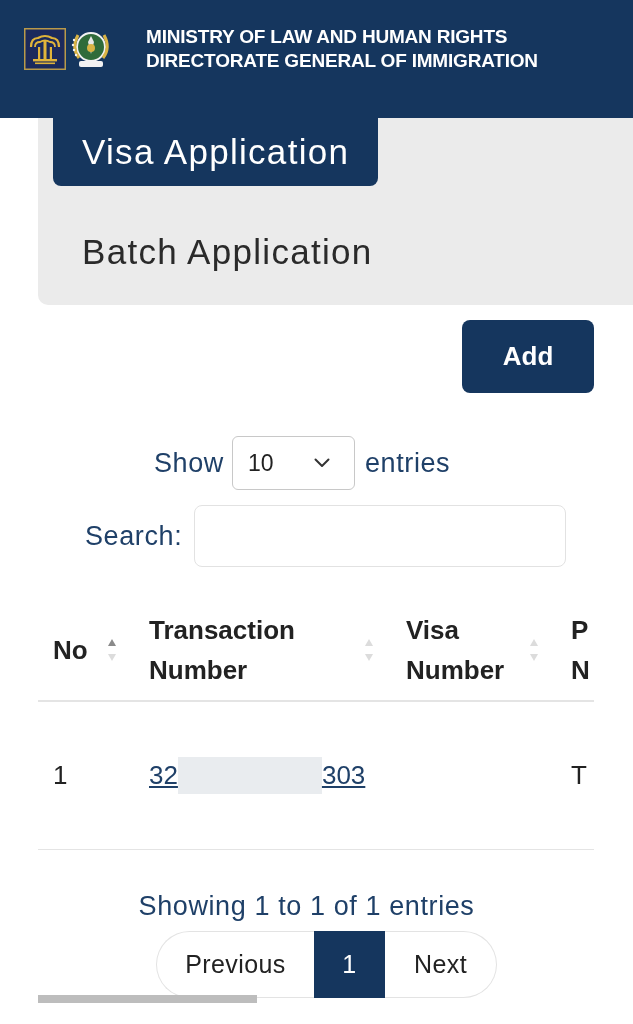 The image size is (633, 1024). What do you see at coordinates (147, 999) in the screenshot?
I see `scrollbar-thumb` at bounding box center [147, 999].